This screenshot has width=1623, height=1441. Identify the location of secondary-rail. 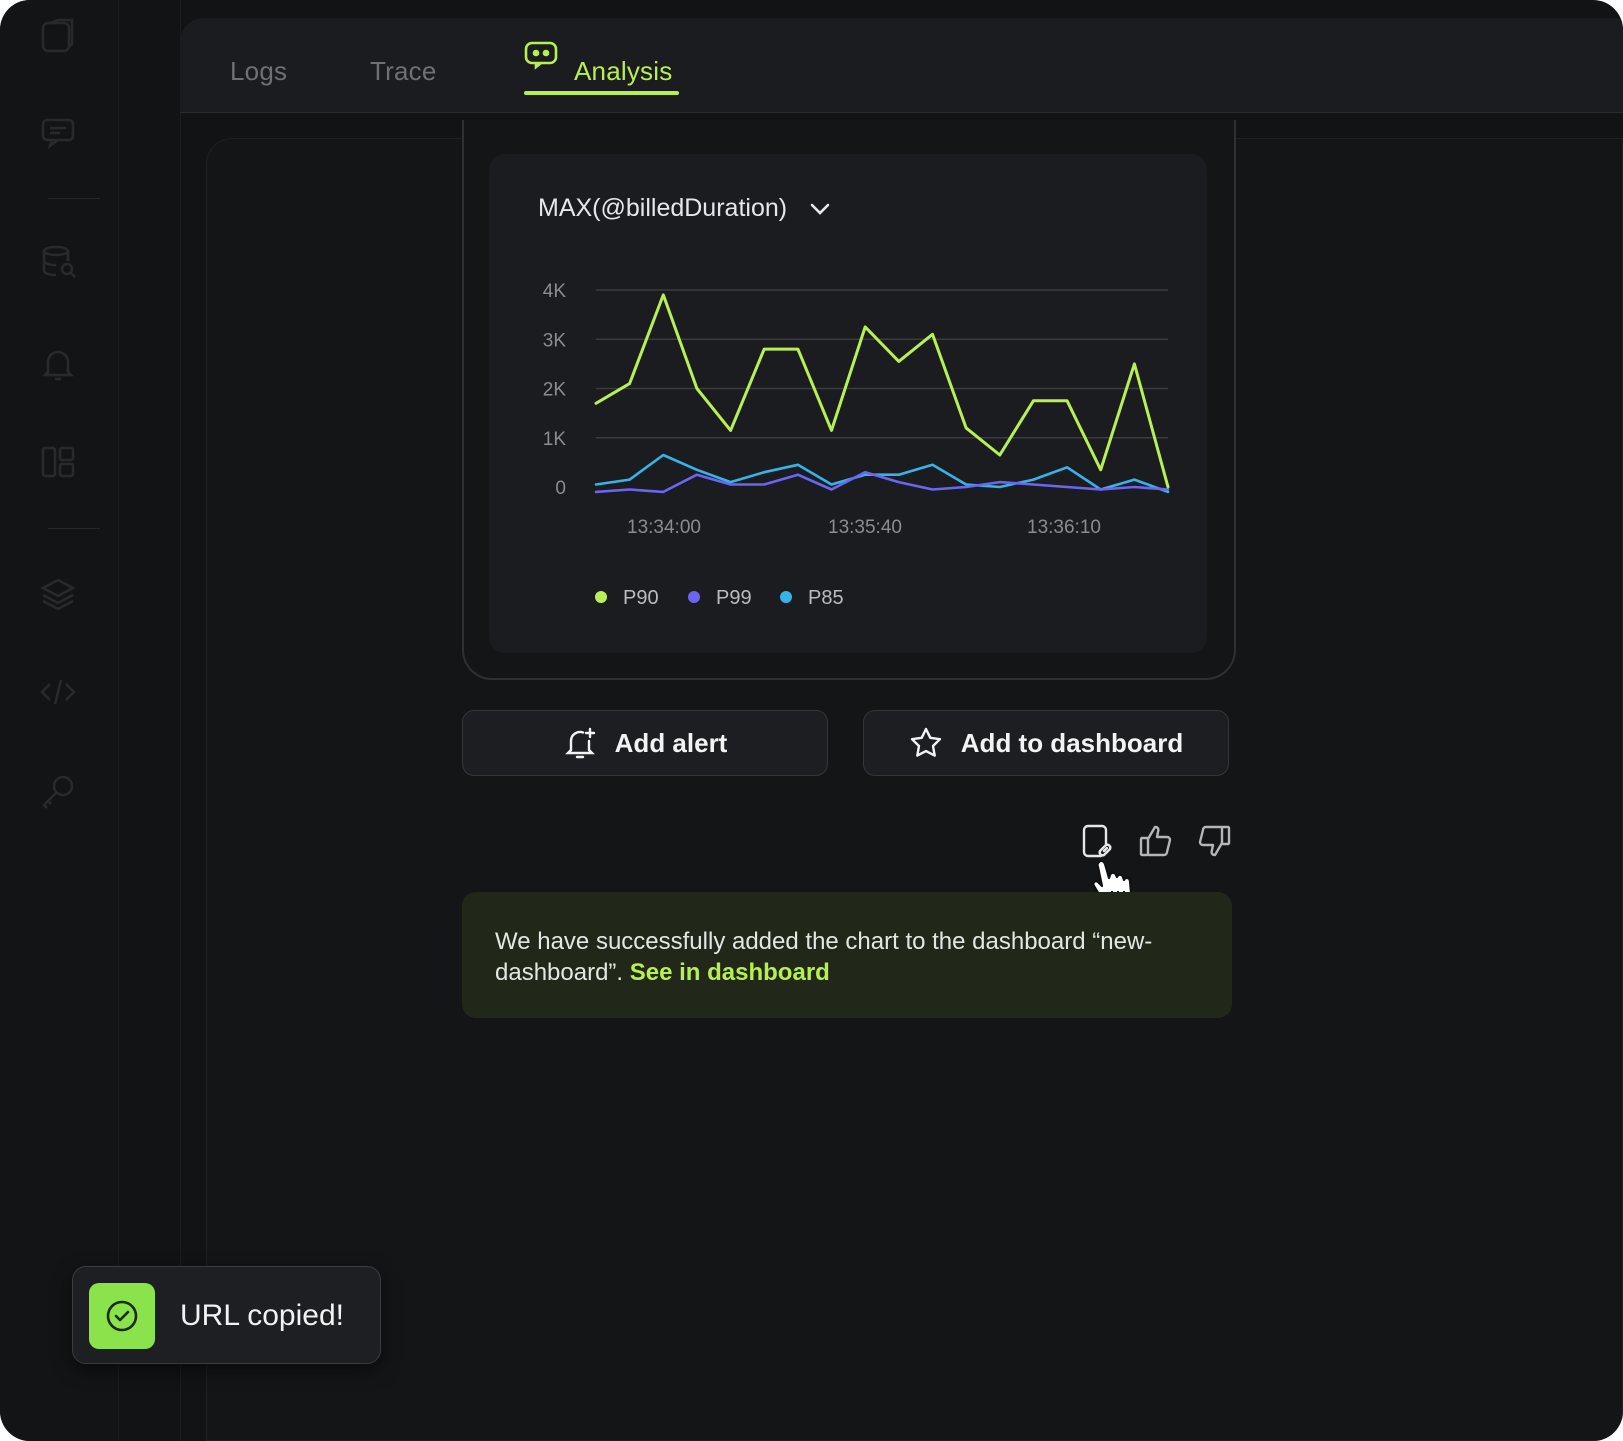
(149, 720).